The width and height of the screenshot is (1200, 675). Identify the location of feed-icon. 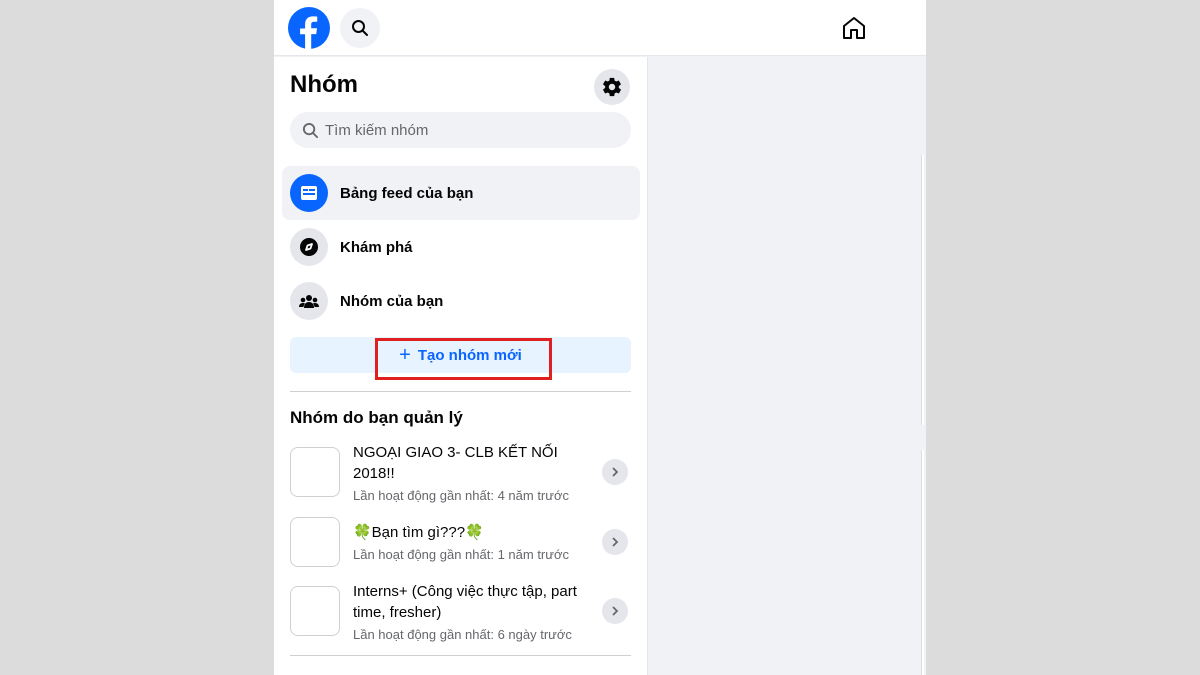
(309, 193).